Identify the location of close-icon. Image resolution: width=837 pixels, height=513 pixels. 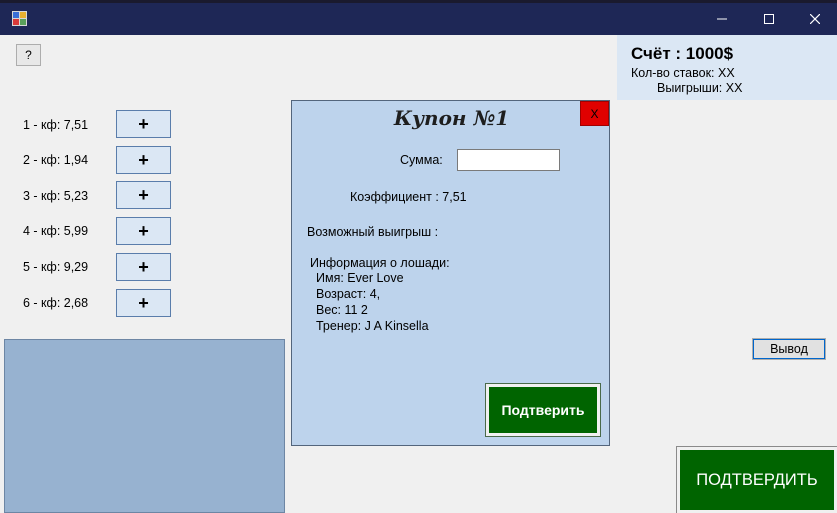
(815, 19).